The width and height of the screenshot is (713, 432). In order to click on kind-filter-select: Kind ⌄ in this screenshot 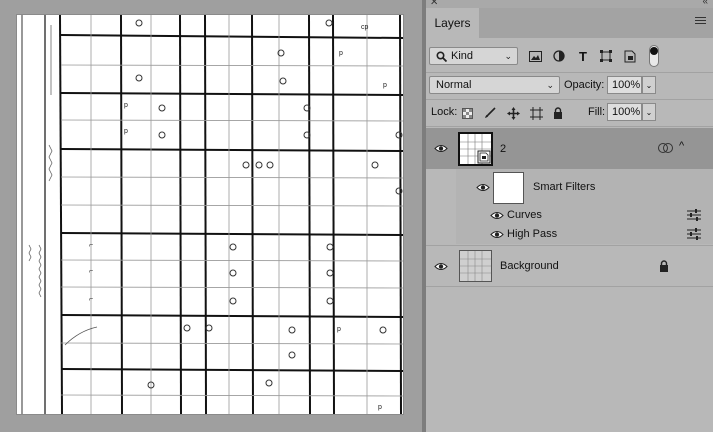, I will do `click(473, 56)`.